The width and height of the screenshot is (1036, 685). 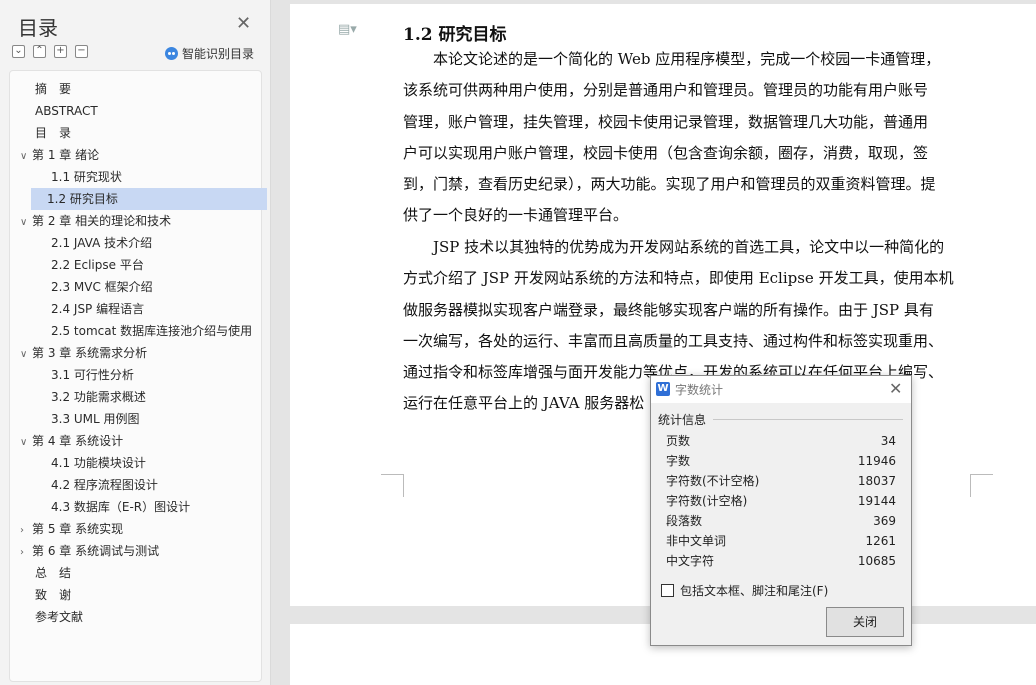 I want to click on toc-item: 2.2 Eclipse 平台, so click(x=152, y=265).